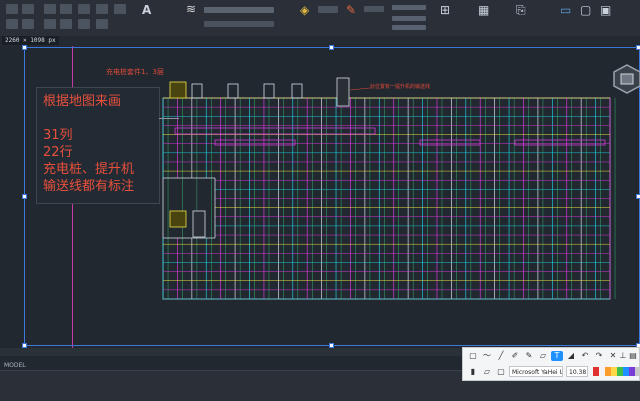 The image size is (640, 401). I want to click on pen-icon: 〜, so click(487, 356).